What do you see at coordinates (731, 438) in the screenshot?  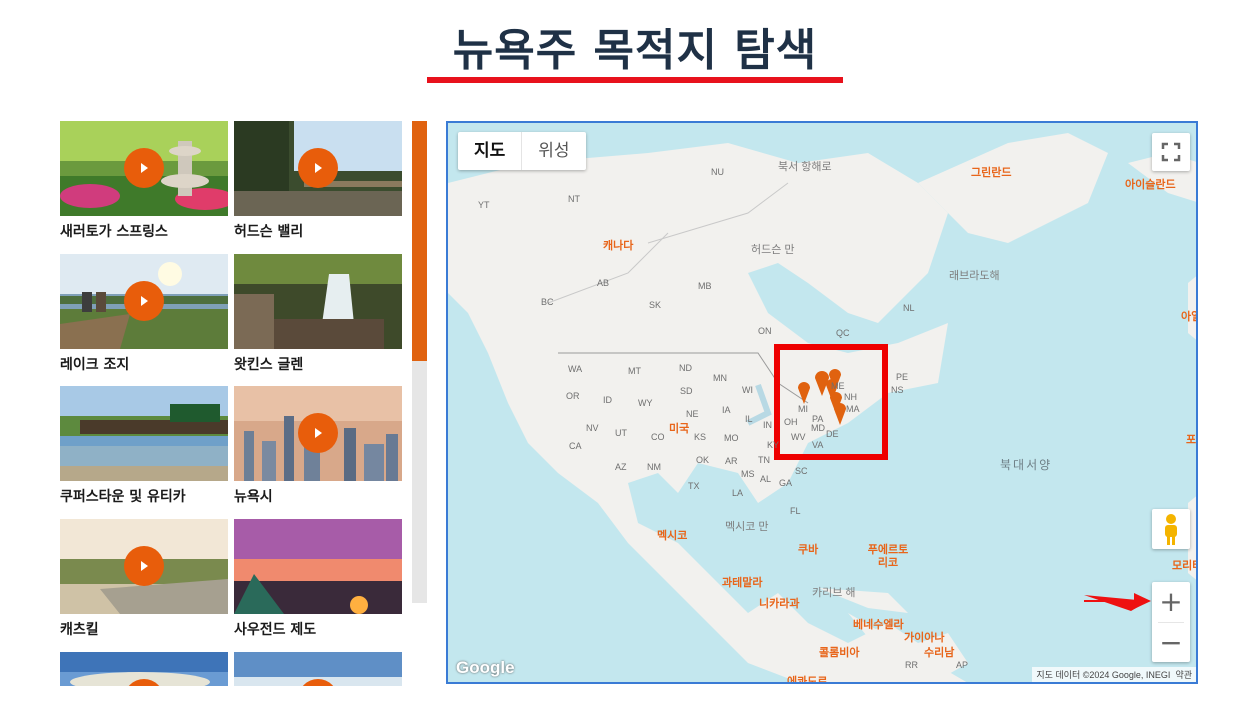 I see `map-label-state: MO` at bounding box center [731, 438].